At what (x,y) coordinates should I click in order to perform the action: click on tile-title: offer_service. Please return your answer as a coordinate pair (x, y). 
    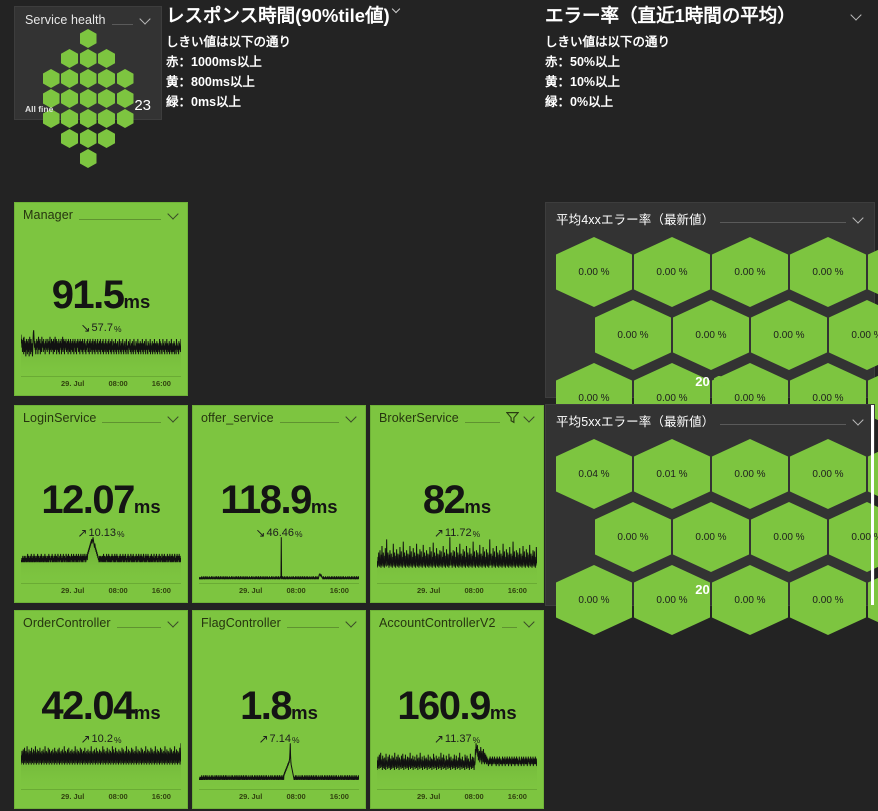
    Looking at the image, I should click on (237, 418).